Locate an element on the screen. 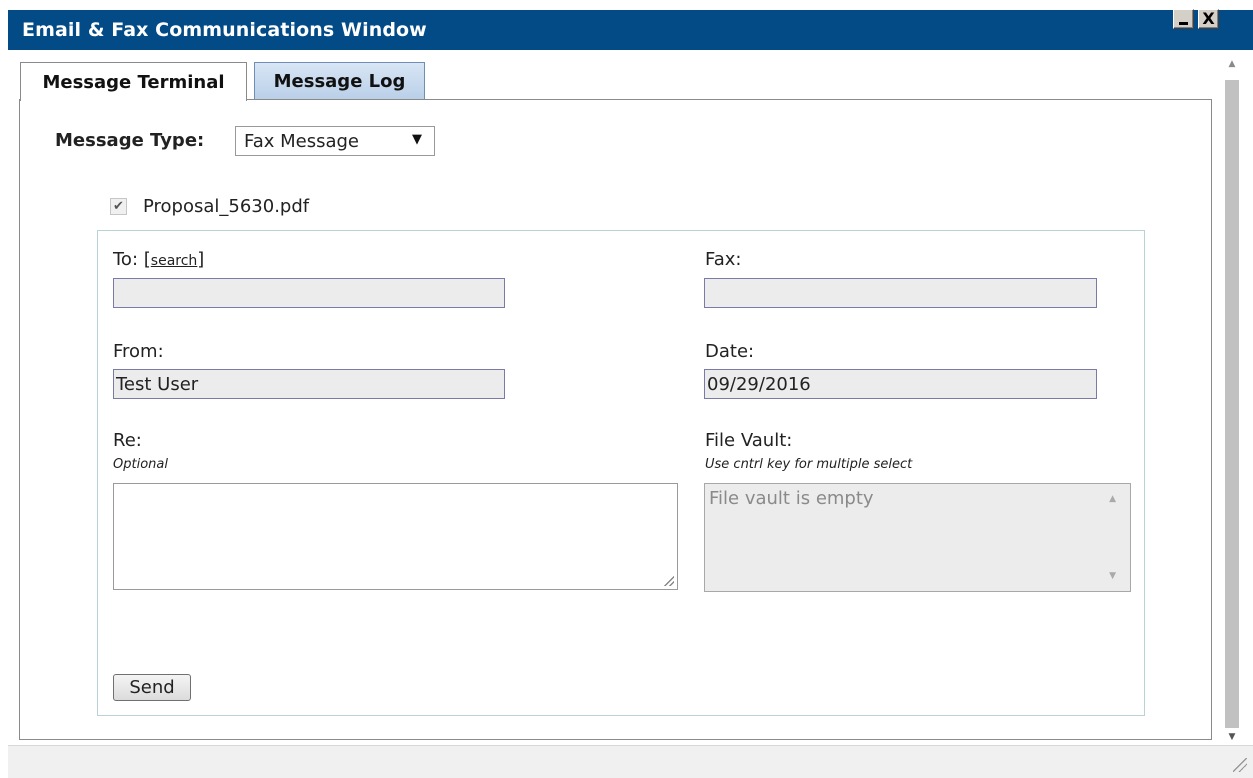 The height and width of the screenshot is (778, 1253). window-title: Email & Fax Communications Window is located at coordinates (224, 30).